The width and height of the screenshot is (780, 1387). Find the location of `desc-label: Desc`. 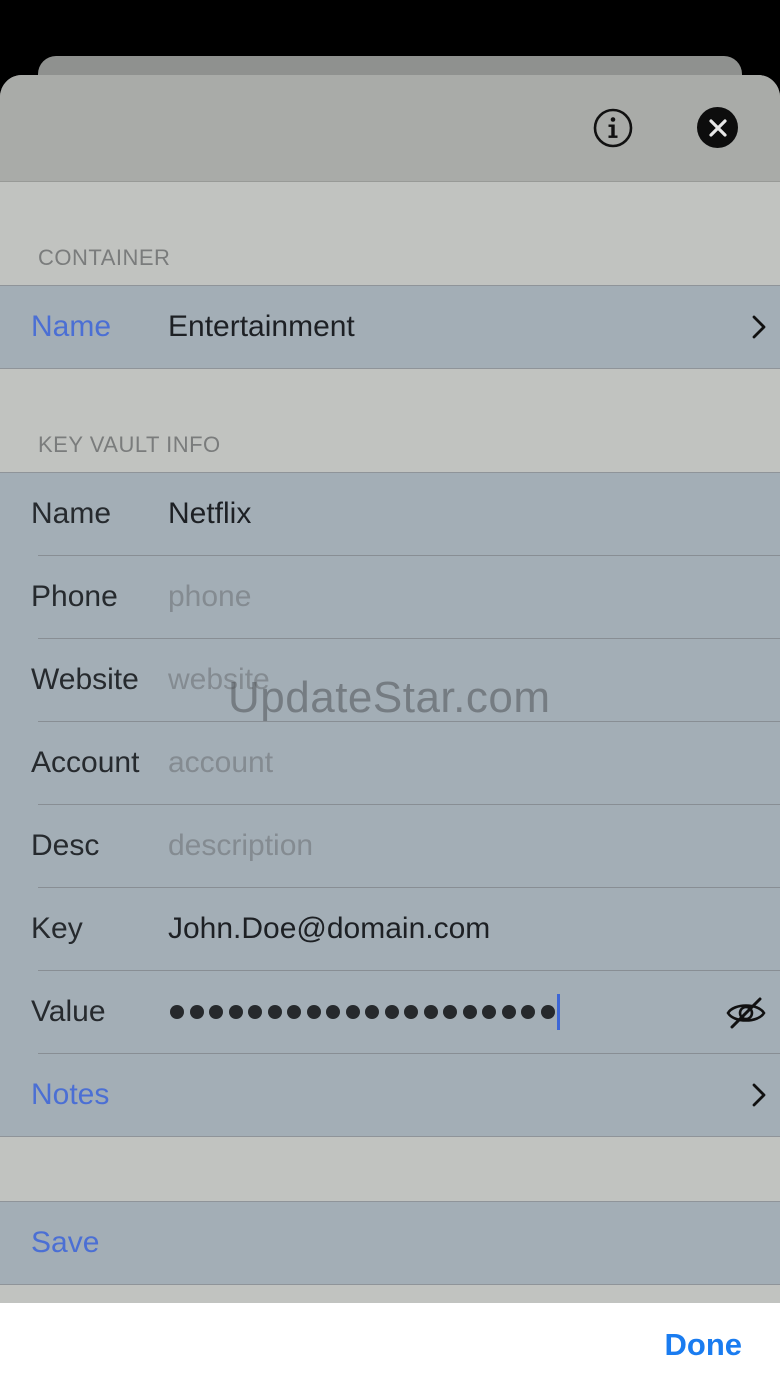

desc-label: Desc is located at coordinates (65, 845).